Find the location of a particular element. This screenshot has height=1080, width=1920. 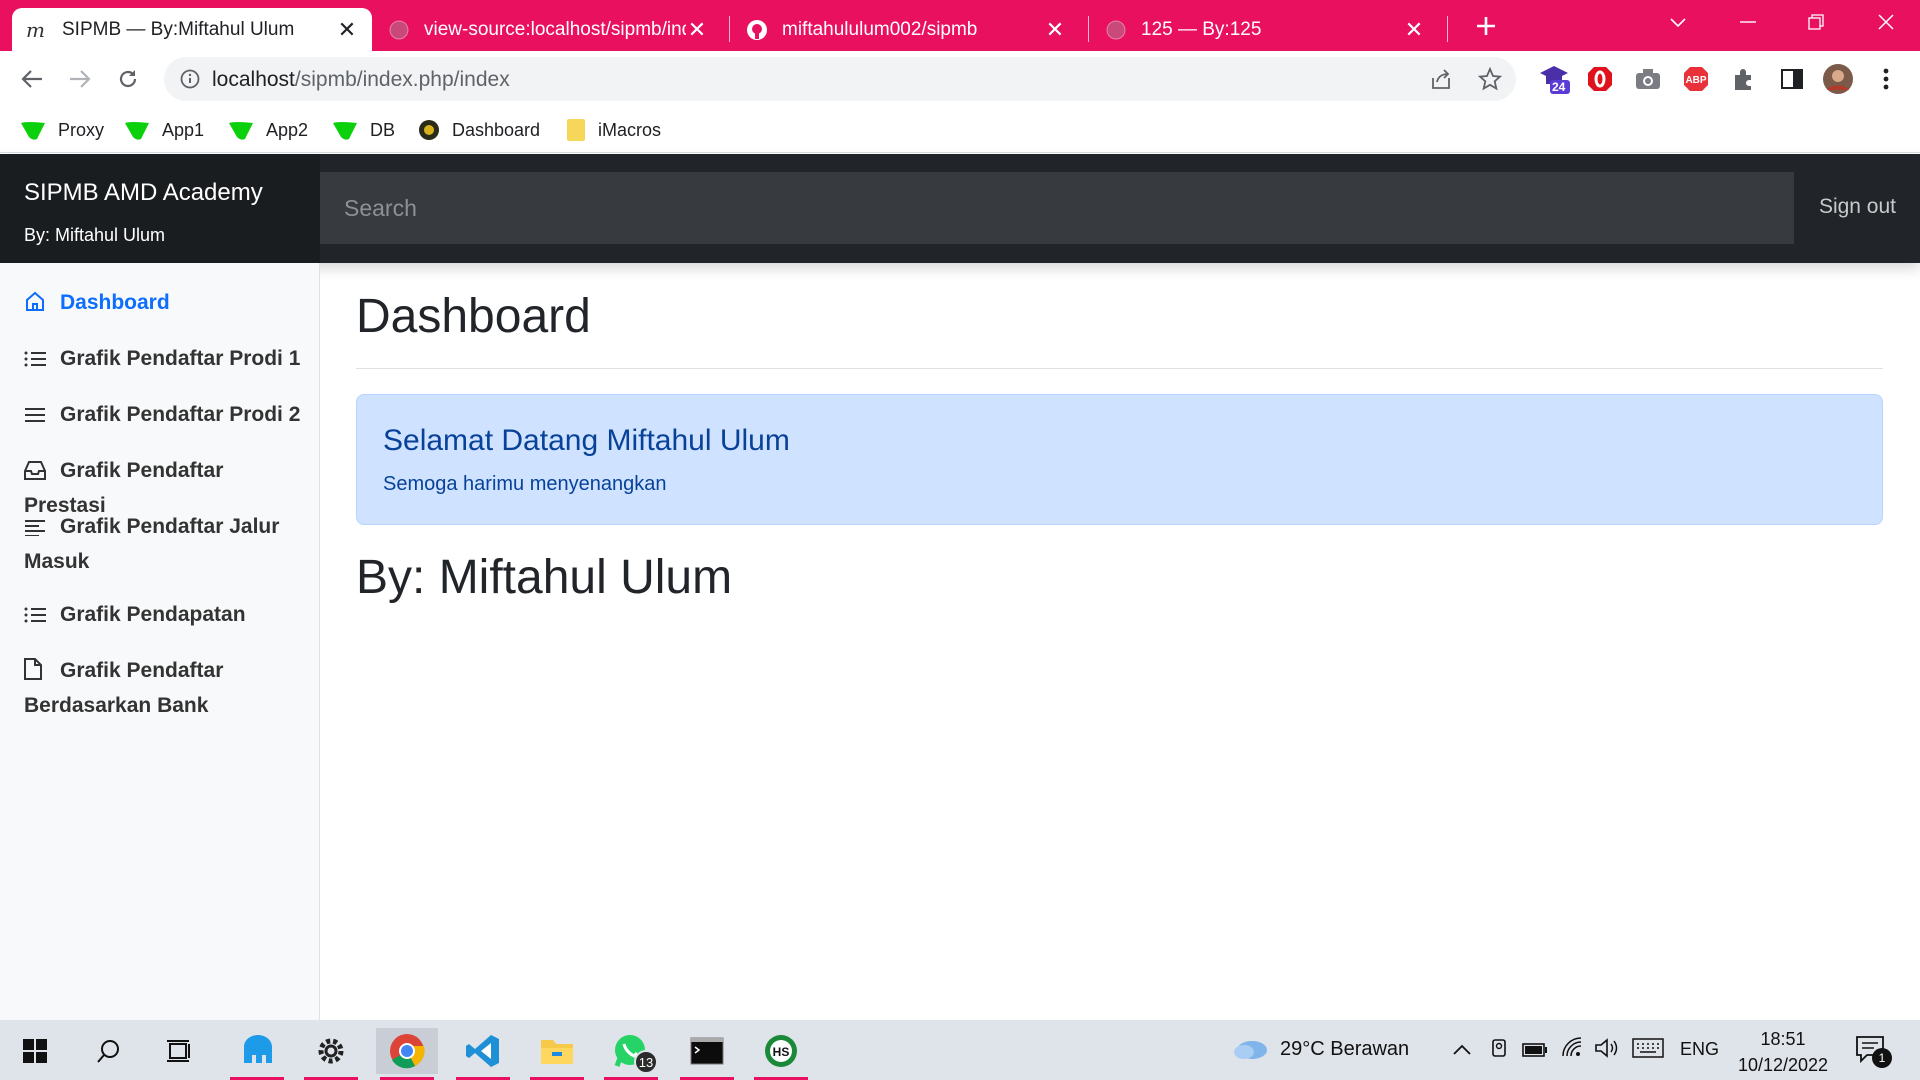

sidebar-item-jalur-masuk: Grafik Pendaftar Jalur Masuk is located at coordinates (166, 544).